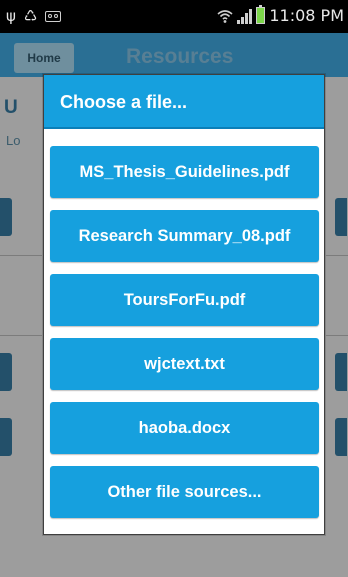 Image resolution: width=348 pixels, height=577 pixels. I want to click on home-button: Home, so click(44, 58).